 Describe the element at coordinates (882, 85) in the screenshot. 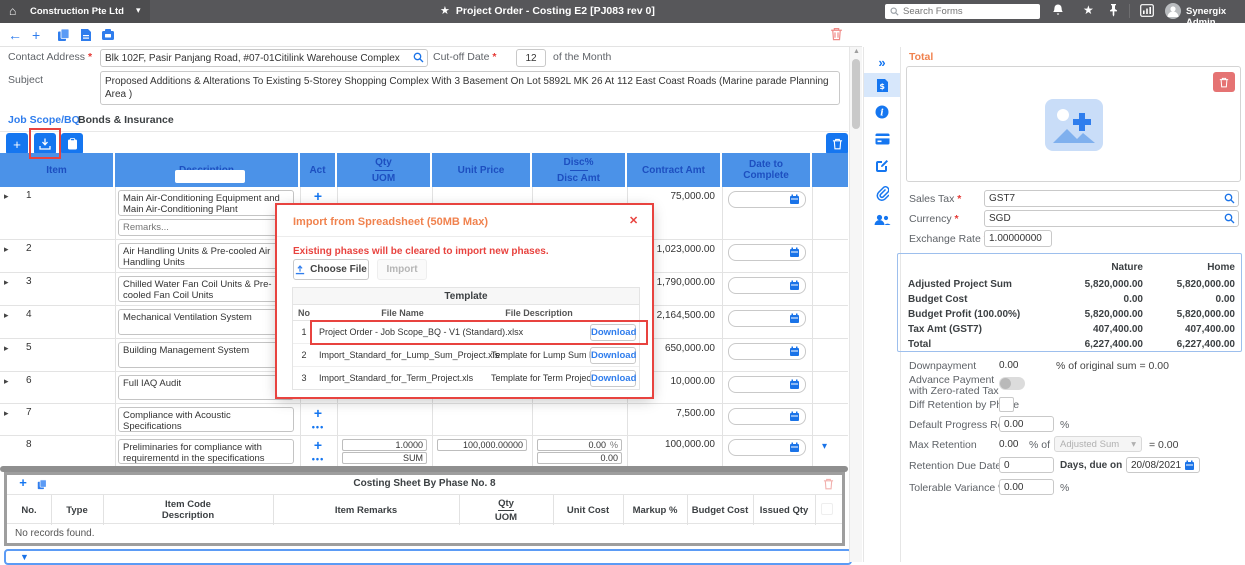

I see `total-tab-icon: $` at that location.